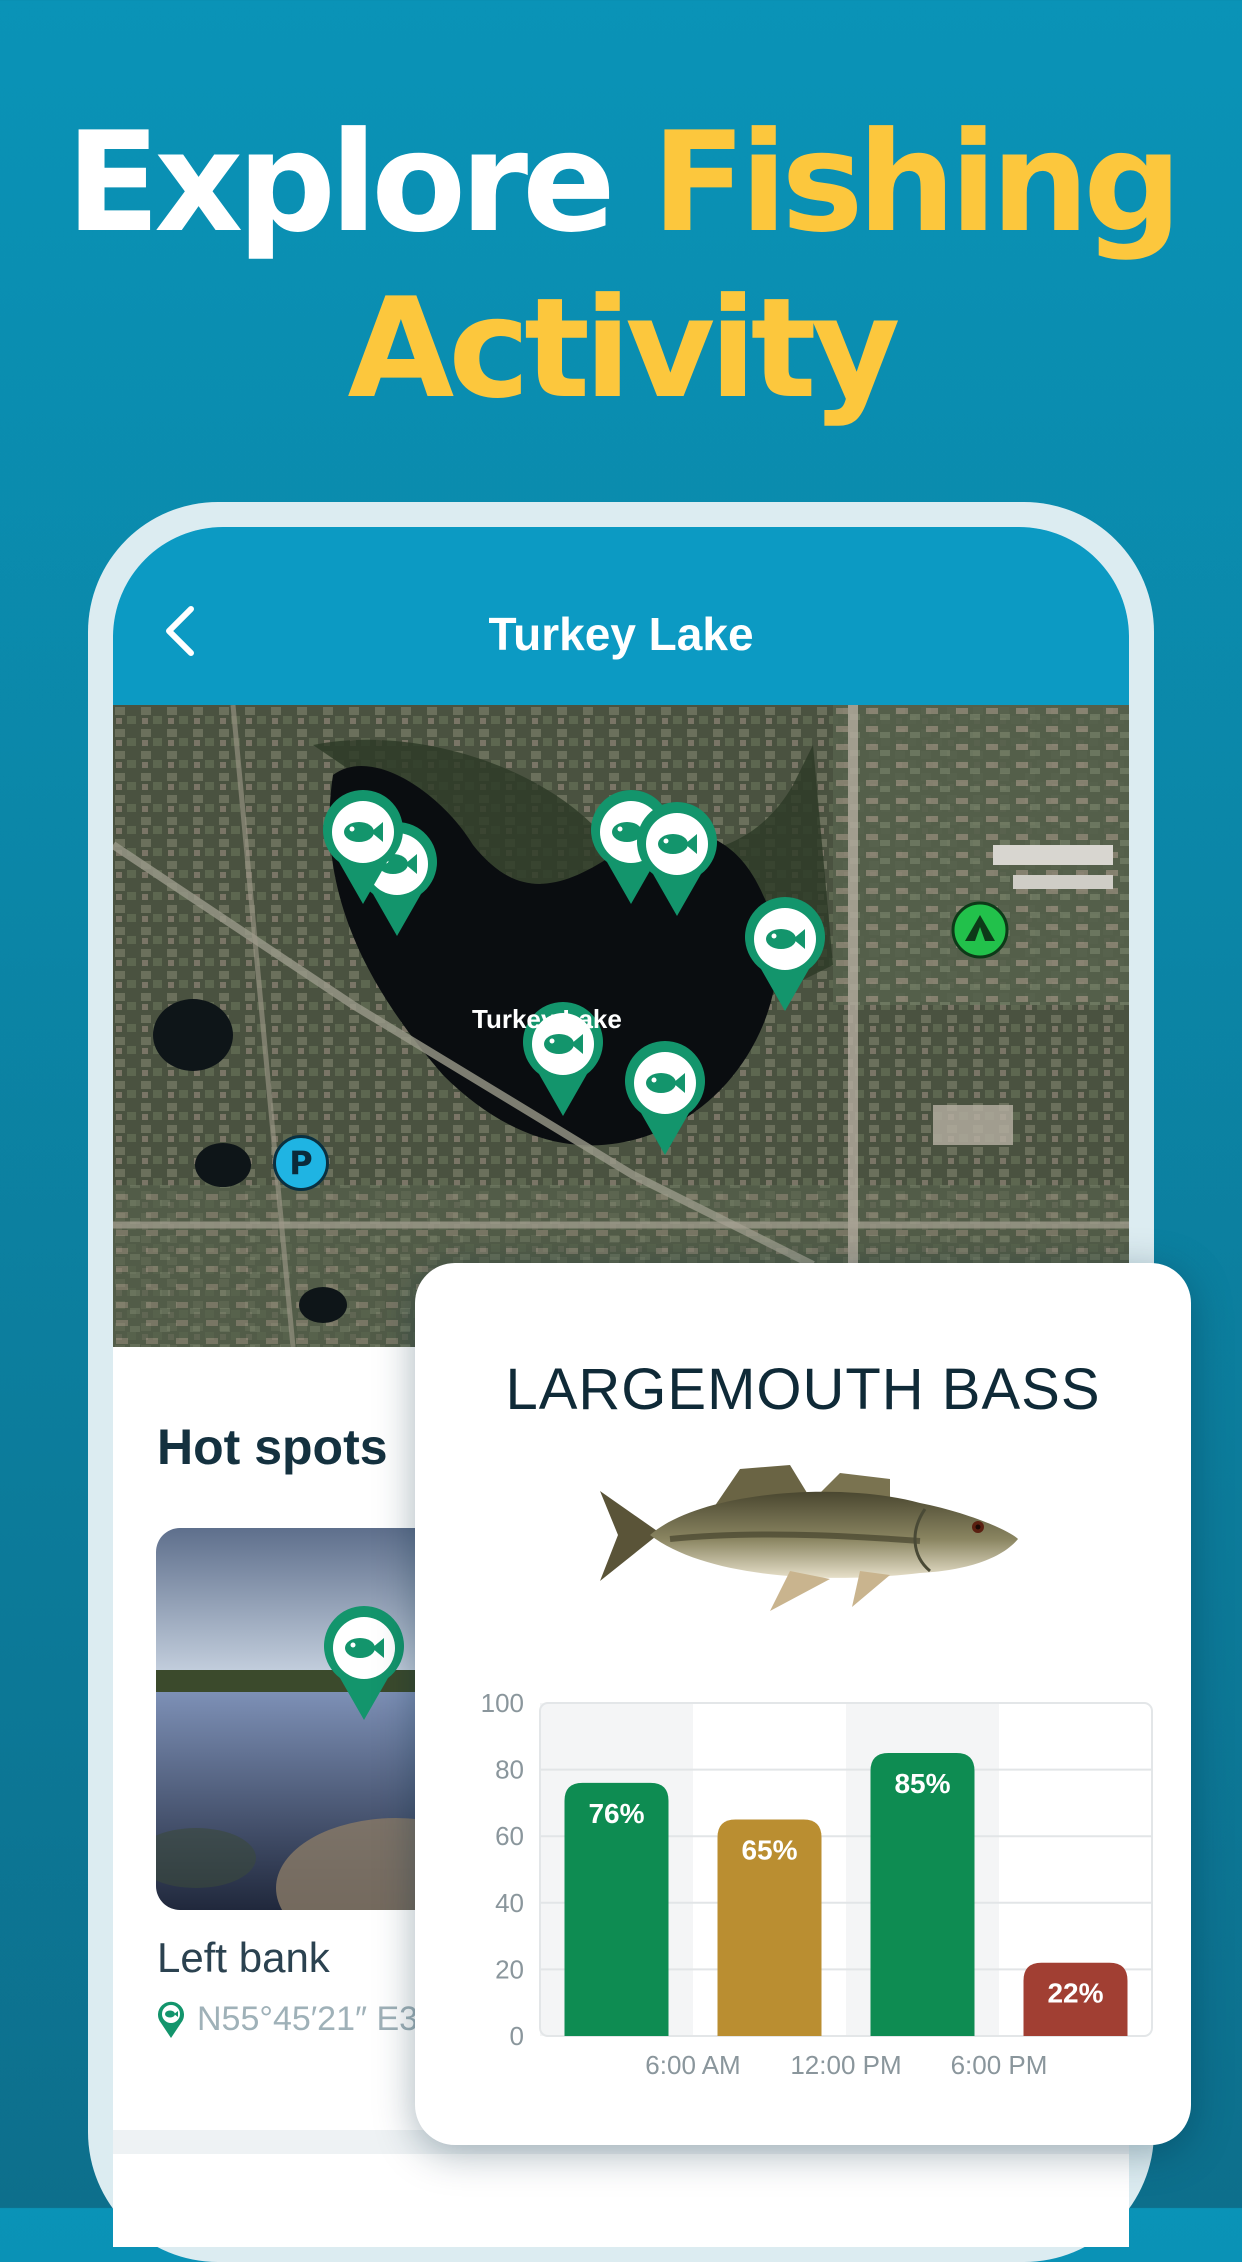  Describe the element at coordinates (692, 2064) in the screenshot. I see `x-tick-label: 6:00 AM` at that location.